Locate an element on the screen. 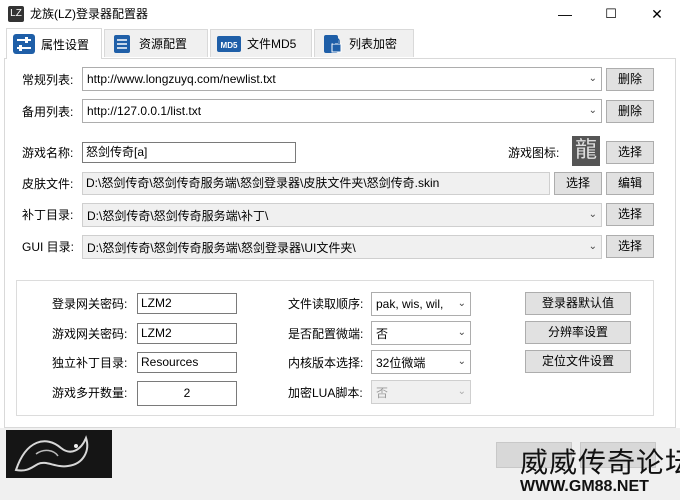  gui-dir-label: GUI 目录: is located at coordinates (48, 247).